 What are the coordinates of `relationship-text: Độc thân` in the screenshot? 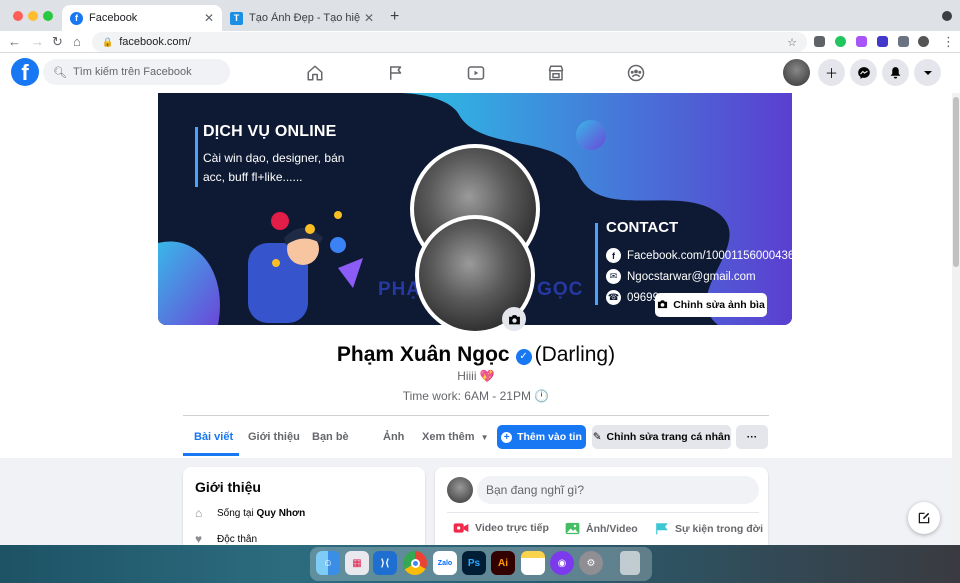 It's located at (237, 539).